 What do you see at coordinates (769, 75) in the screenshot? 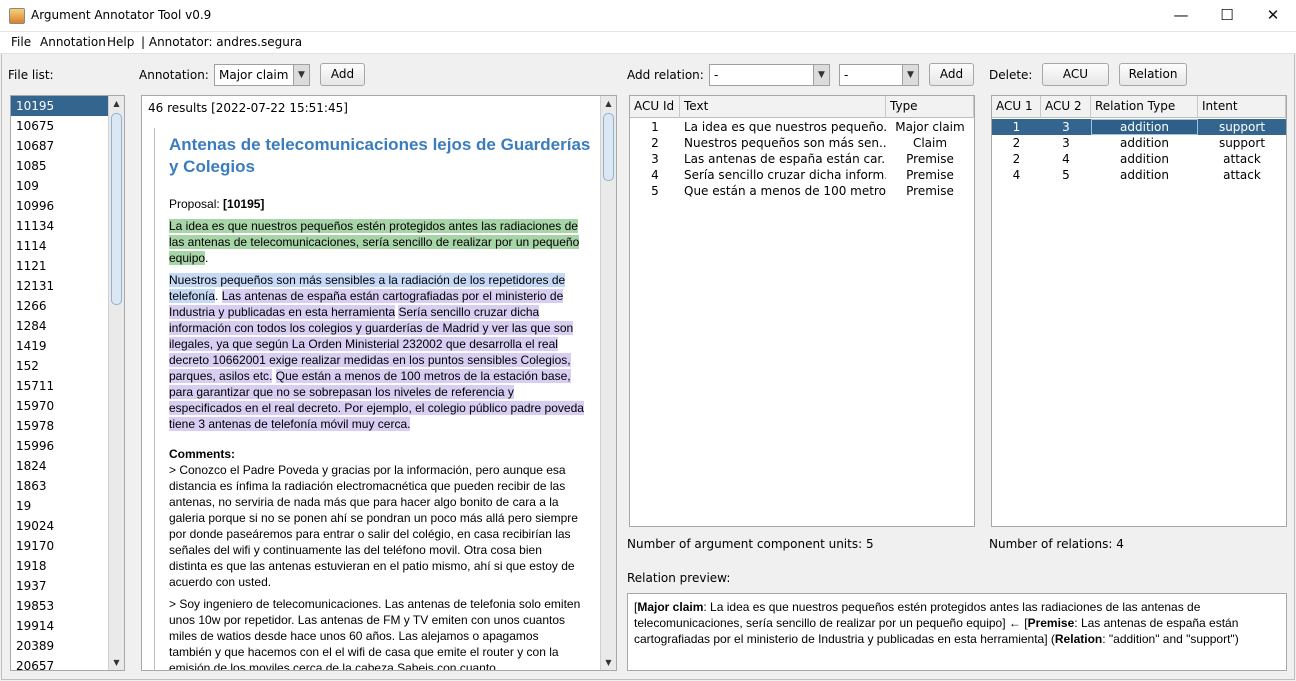
I see `relation-source-select: - ▼` at bounding box center [769, 75].